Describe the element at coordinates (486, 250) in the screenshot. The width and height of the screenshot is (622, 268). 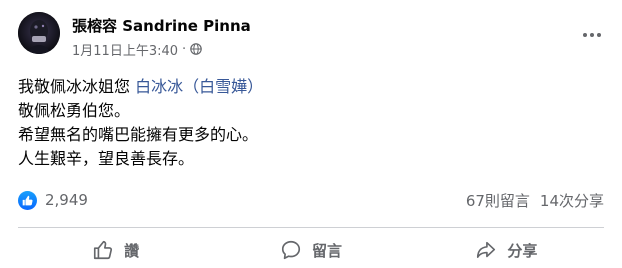
I see `share-arrow-icon` at that location.